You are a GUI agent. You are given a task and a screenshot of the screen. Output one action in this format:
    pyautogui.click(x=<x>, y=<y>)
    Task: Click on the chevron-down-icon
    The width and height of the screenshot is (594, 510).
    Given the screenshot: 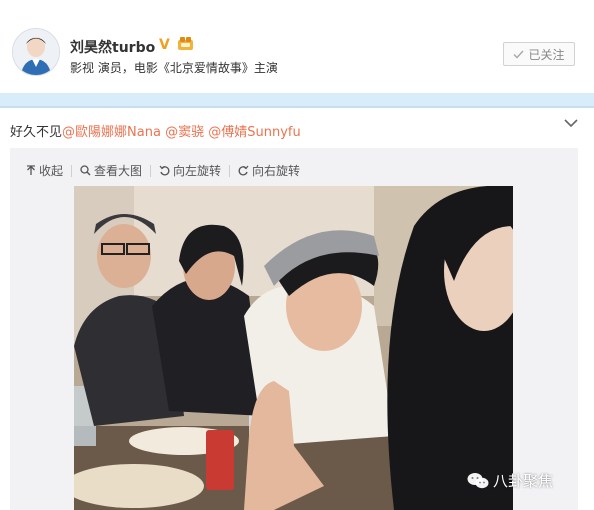 What is the action you would take?
    pyautogui.click(x=571, y=123)
    